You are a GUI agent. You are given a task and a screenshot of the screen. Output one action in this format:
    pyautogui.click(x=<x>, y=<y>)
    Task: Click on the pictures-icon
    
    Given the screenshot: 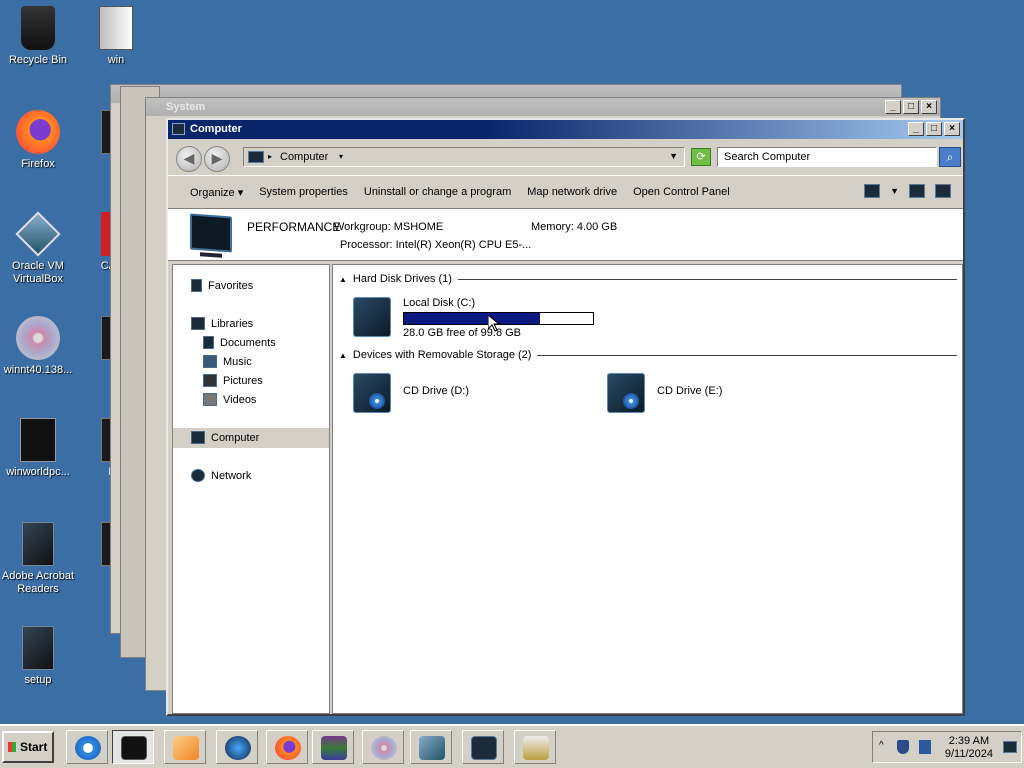 What is the action you would take?
    pyautogui.click(x=210, y=380)
    